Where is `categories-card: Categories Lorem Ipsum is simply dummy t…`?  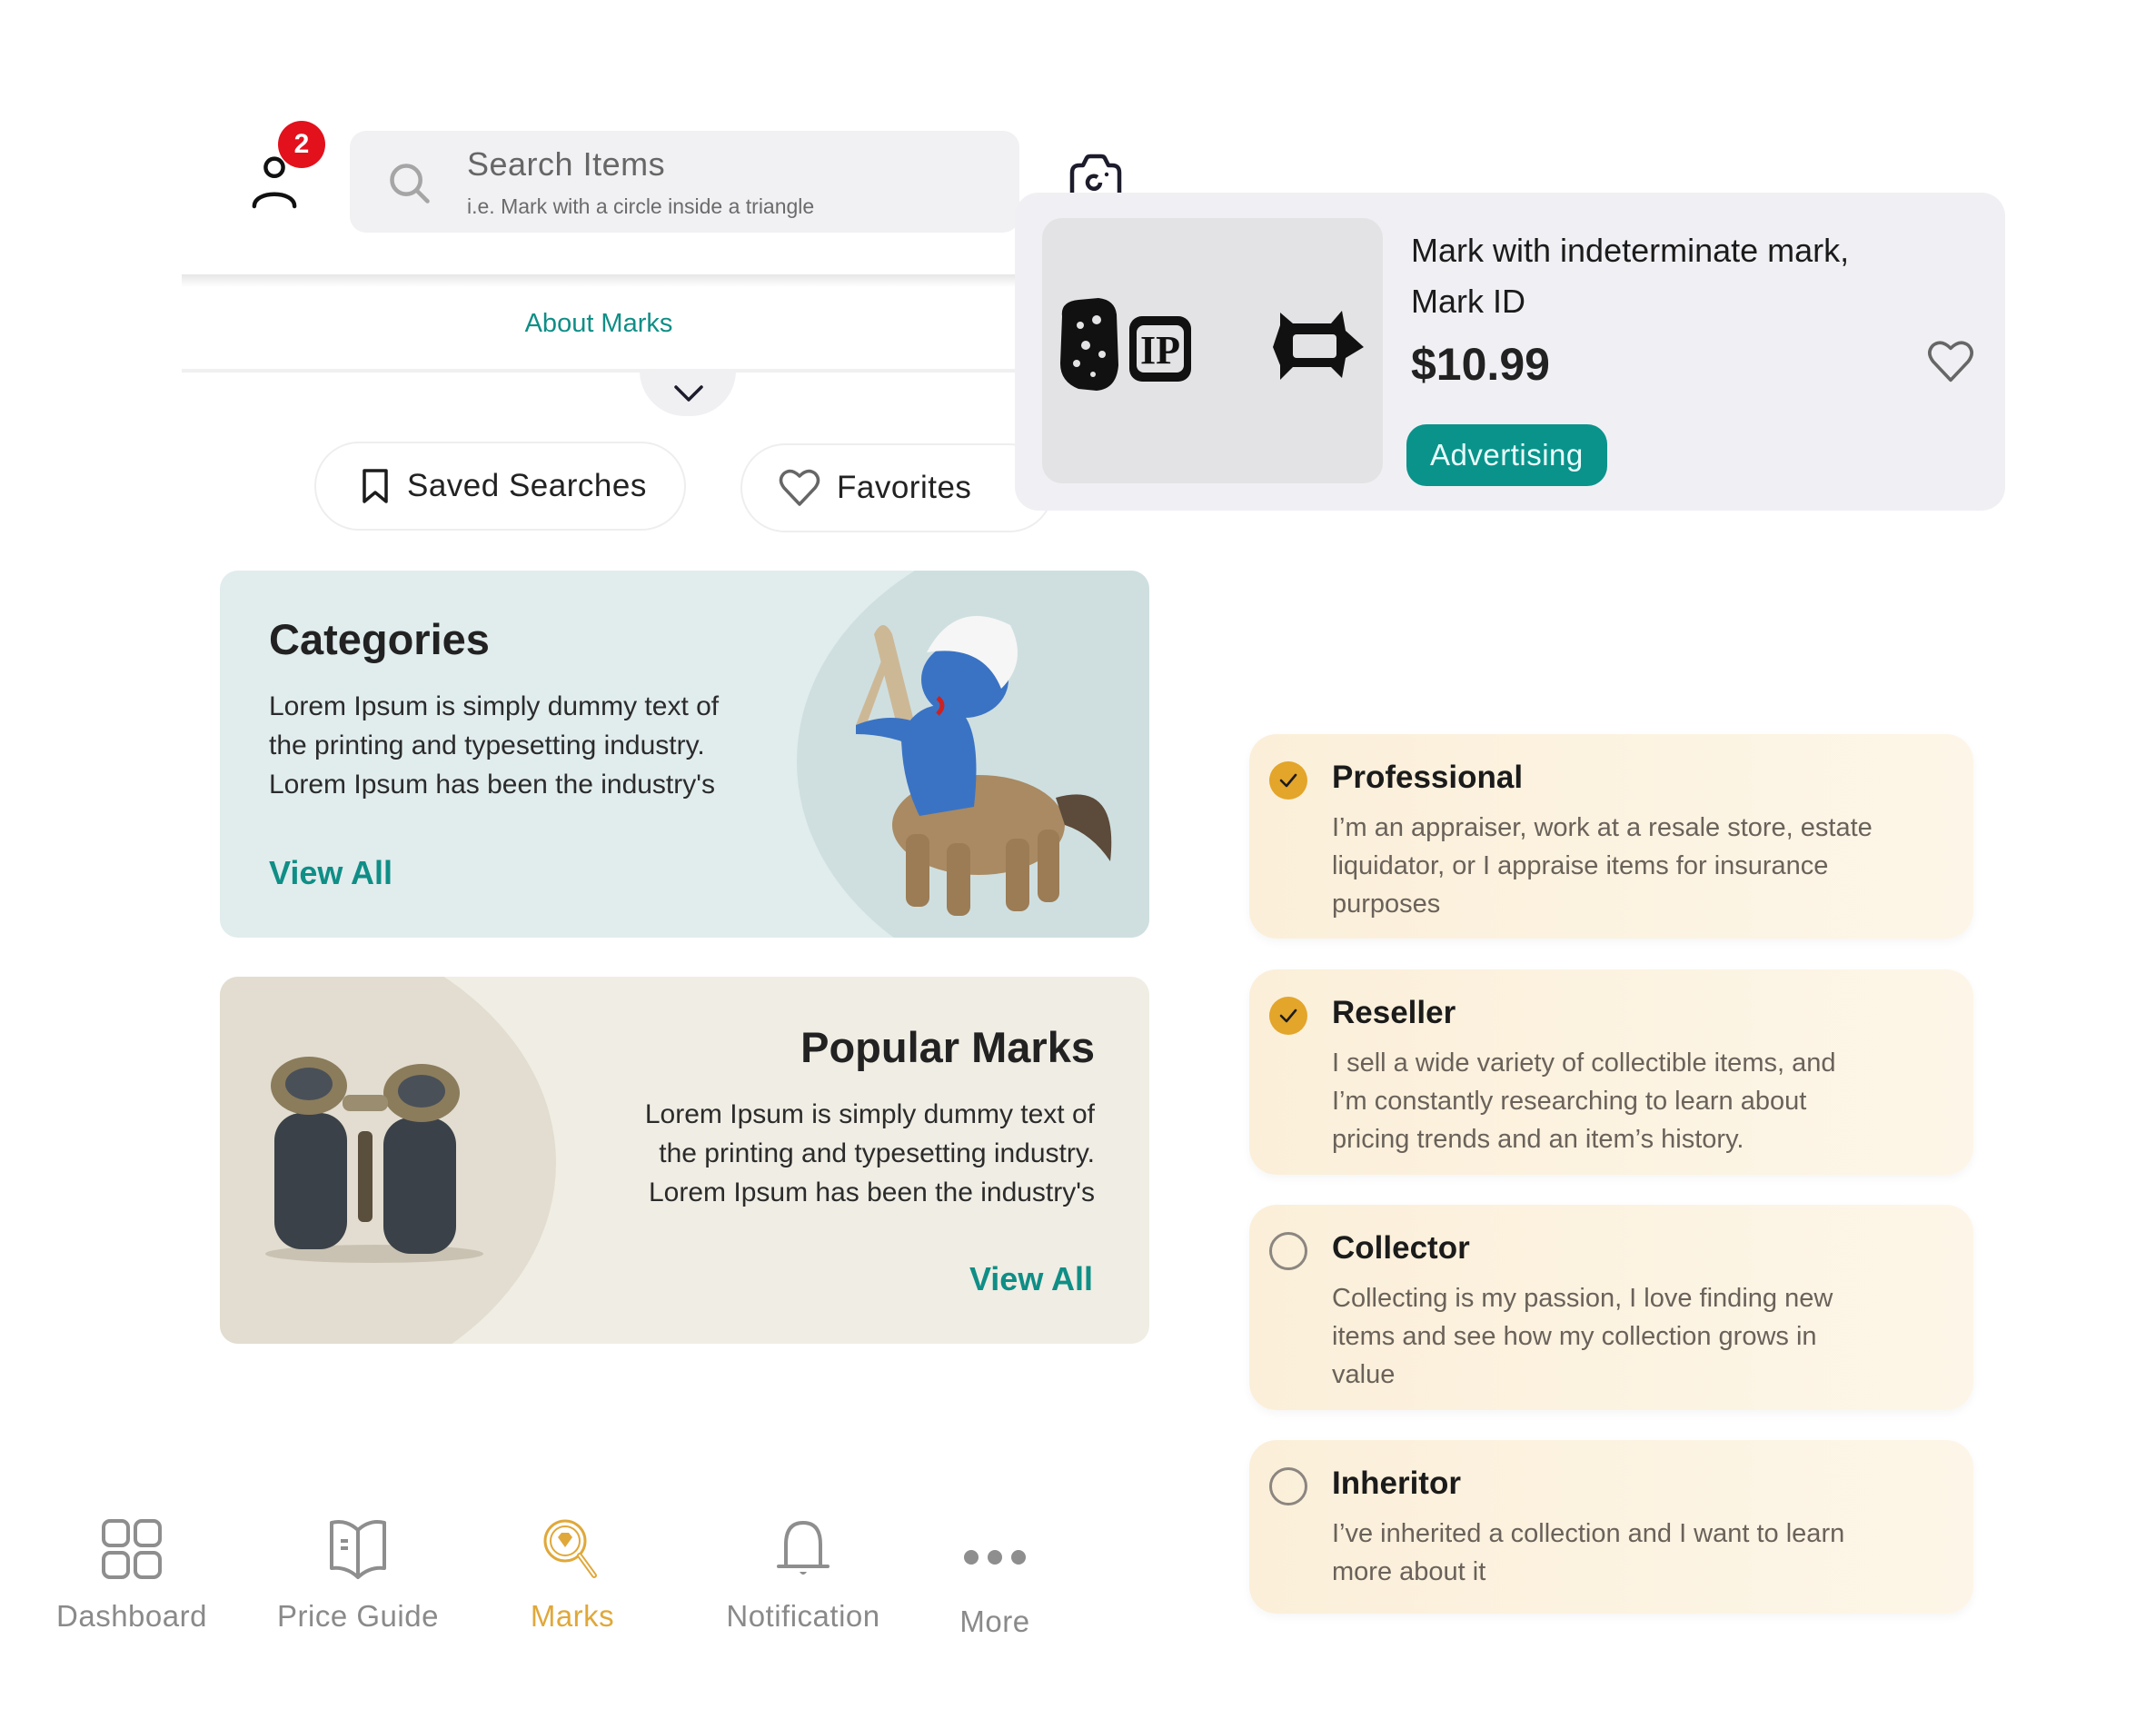 categories-card: Categories Lorem Ipsum is simply dummy t… is located at coordinates (685, 754).